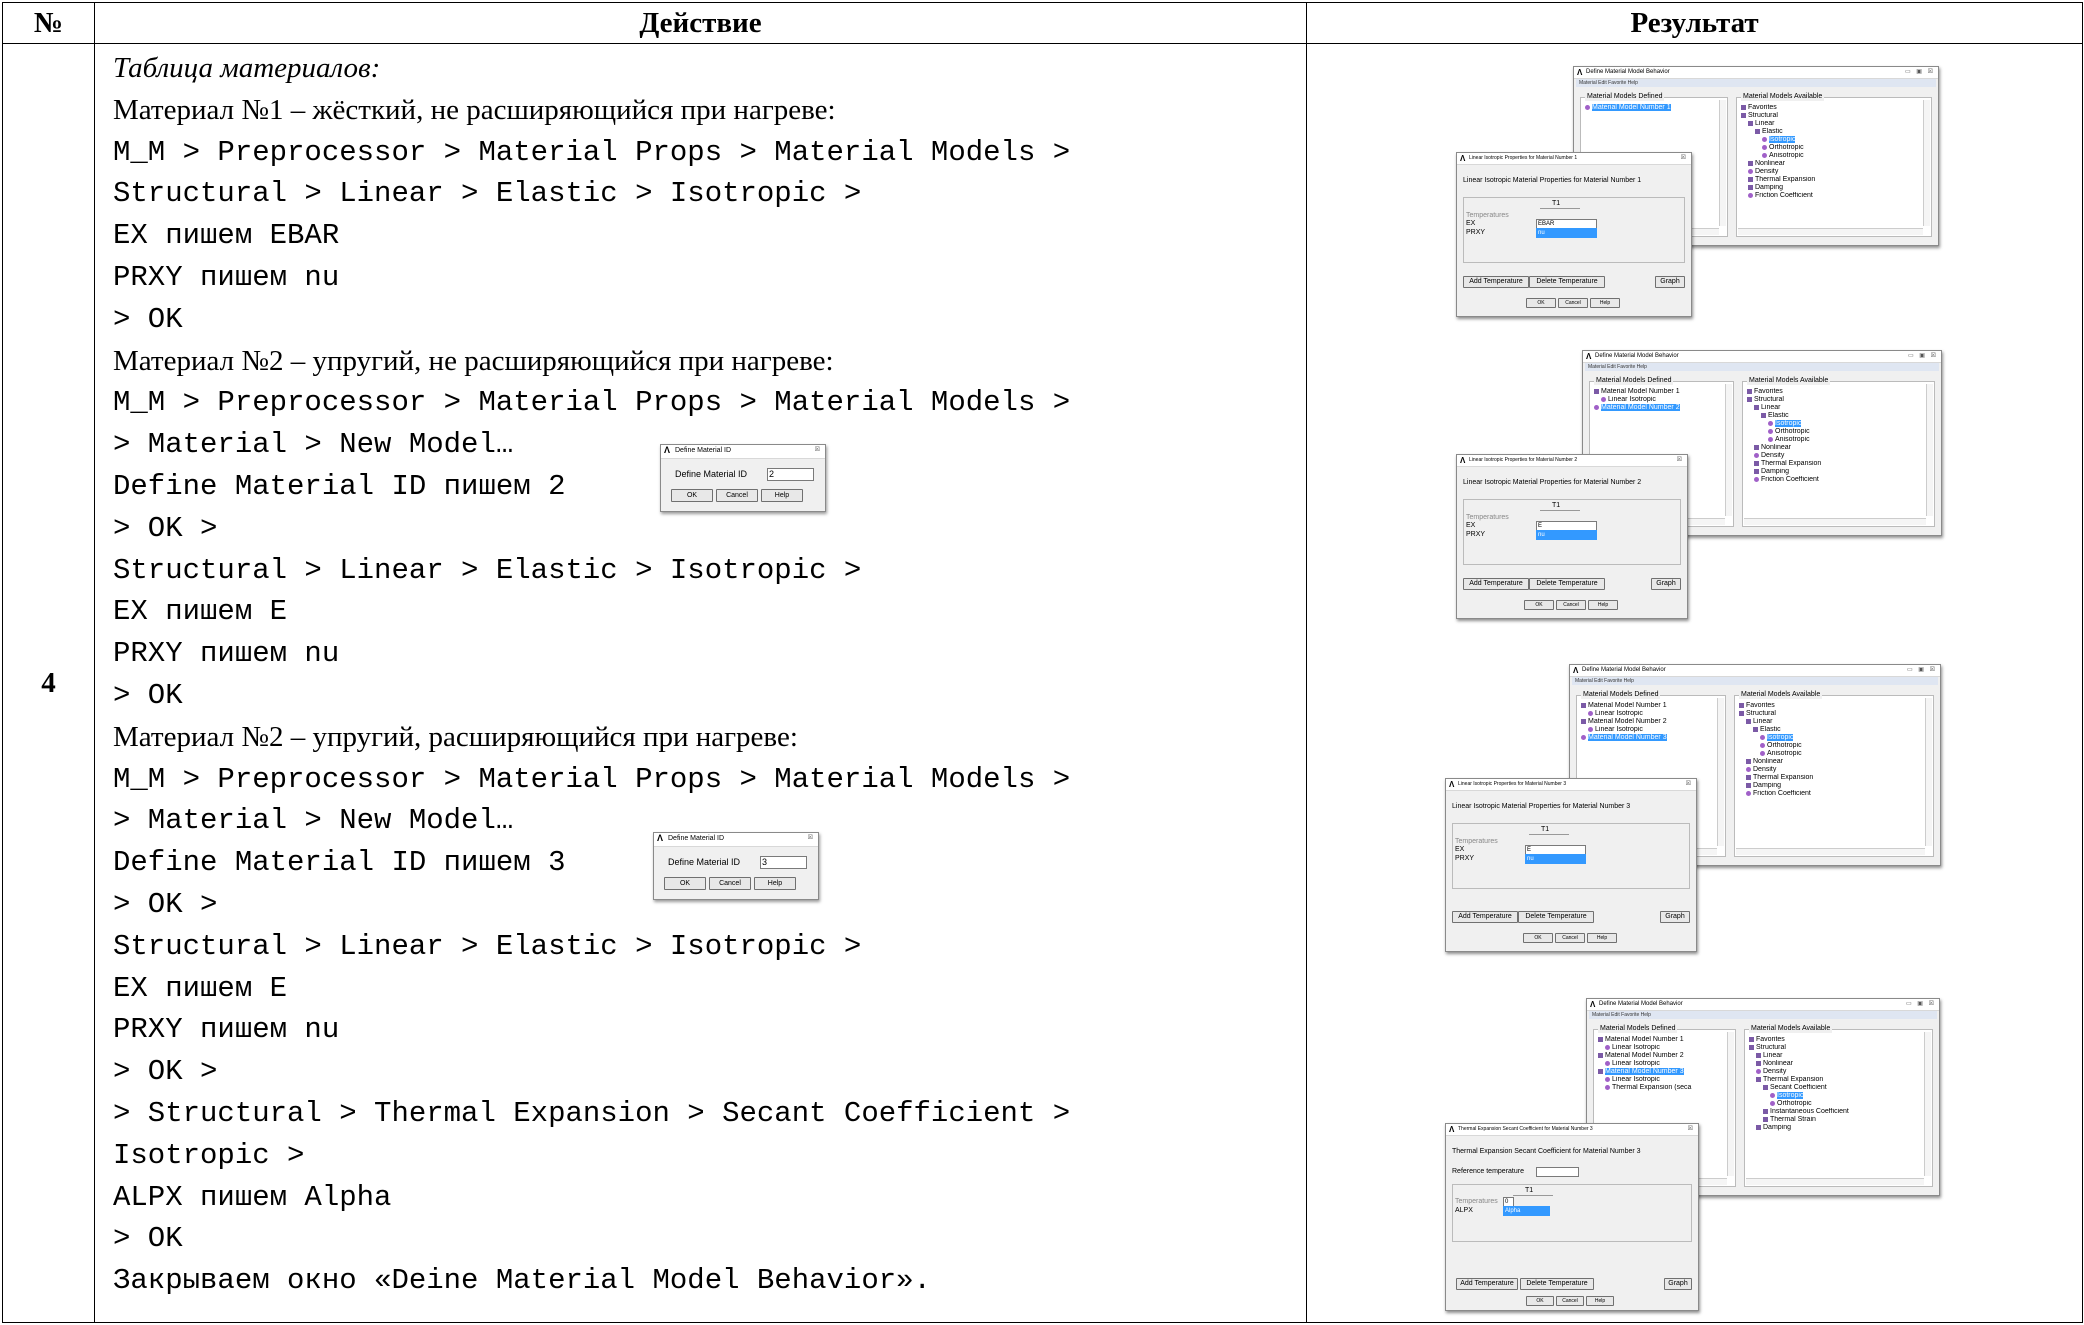  What do you see at coordinates (1835, 1088) in the screenshot?
I see `tree-item: Secant Coefficient` at bounding box center [1835, 1088].